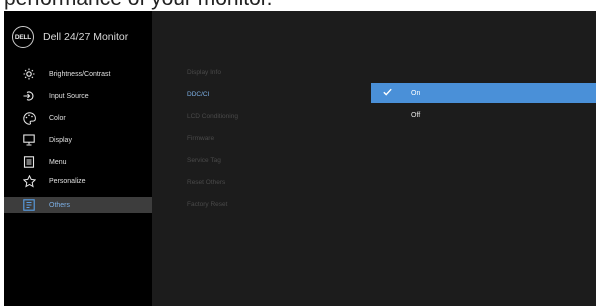 Image resolution: width=596 pixels, height=306 pixels. Describe the element at coordinates (60, 140) in the screenshot. I see `sidebar-item-label: Display` at that location.